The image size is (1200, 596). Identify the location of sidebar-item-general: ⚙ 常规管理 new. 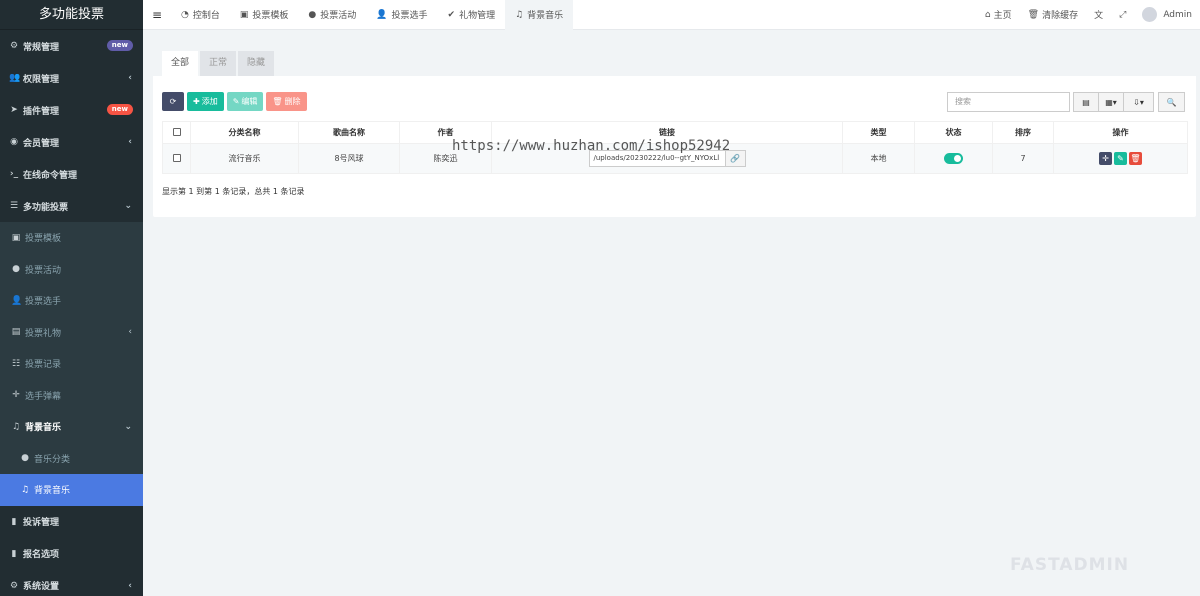
(71, 46).